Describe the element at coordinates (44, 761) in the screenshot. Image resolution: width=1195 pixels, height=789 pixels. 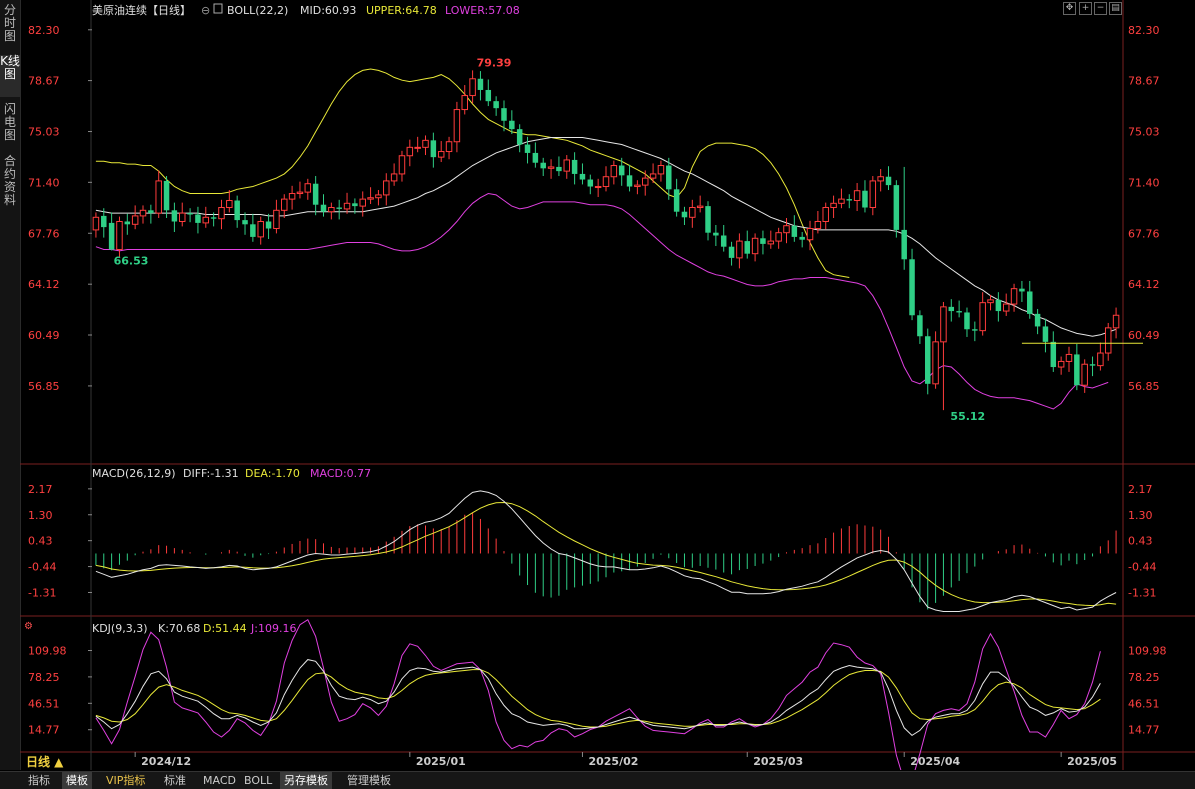
I see `period-selector: 日线 ▲` at that location.